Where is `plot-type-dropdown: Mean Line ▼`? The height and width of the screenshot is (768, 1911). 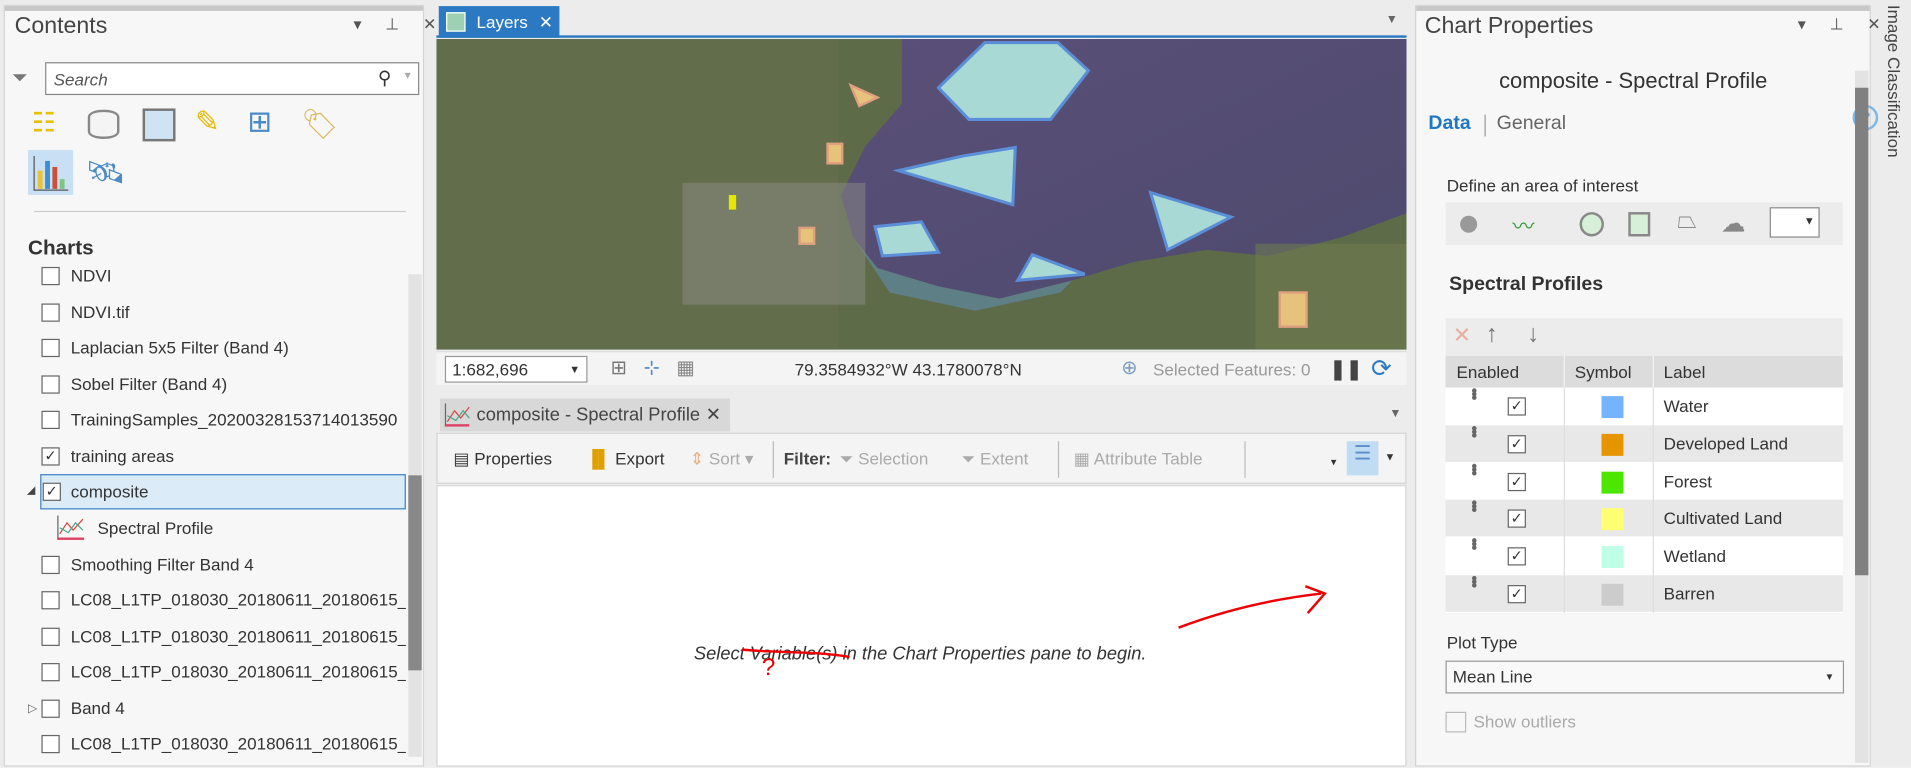 plot-type-dropdown: Mean Line ▼ is located at coordinates (1645, 677).